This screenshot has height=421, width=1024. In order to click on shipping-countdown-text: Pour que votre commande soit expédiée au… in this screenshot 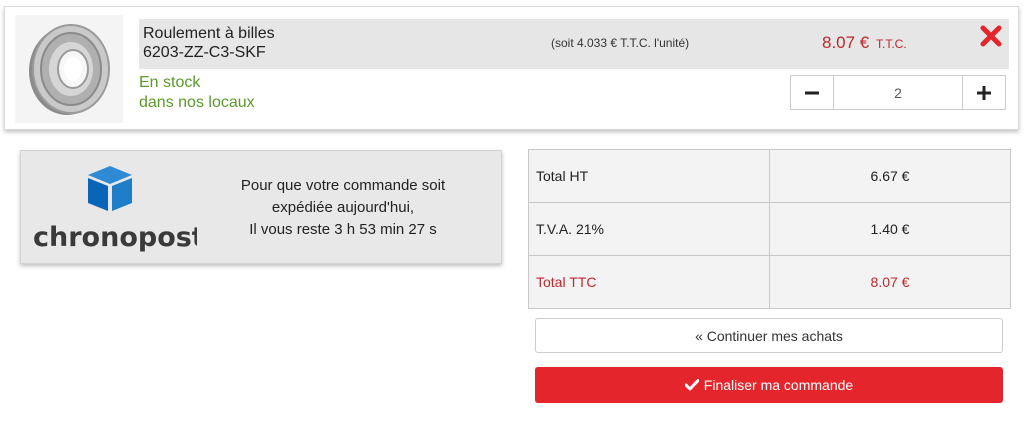, I will do `click(343, 208)`.